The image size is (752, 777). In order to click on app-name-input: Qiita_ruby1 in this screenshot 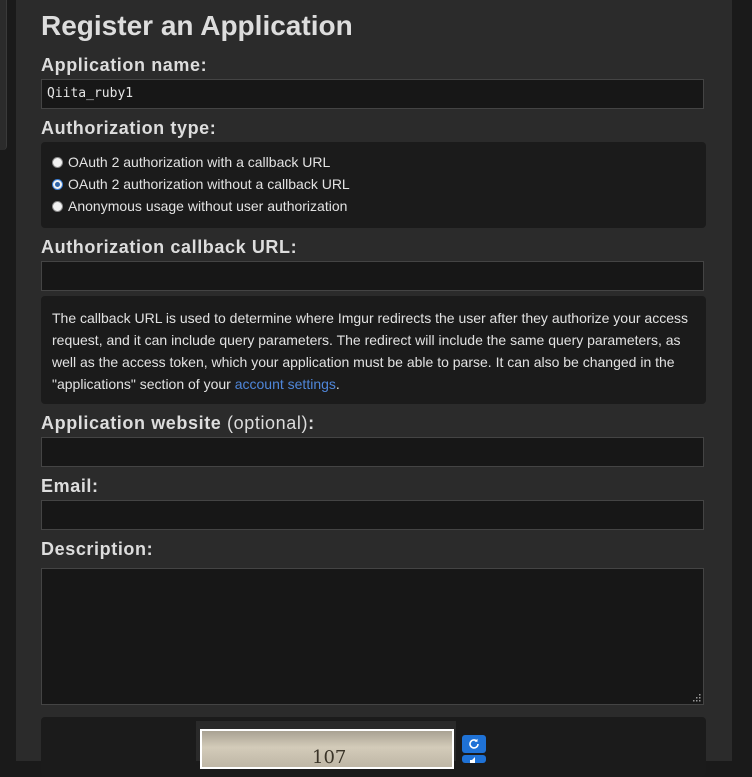, I will do `click(372, 94)`.